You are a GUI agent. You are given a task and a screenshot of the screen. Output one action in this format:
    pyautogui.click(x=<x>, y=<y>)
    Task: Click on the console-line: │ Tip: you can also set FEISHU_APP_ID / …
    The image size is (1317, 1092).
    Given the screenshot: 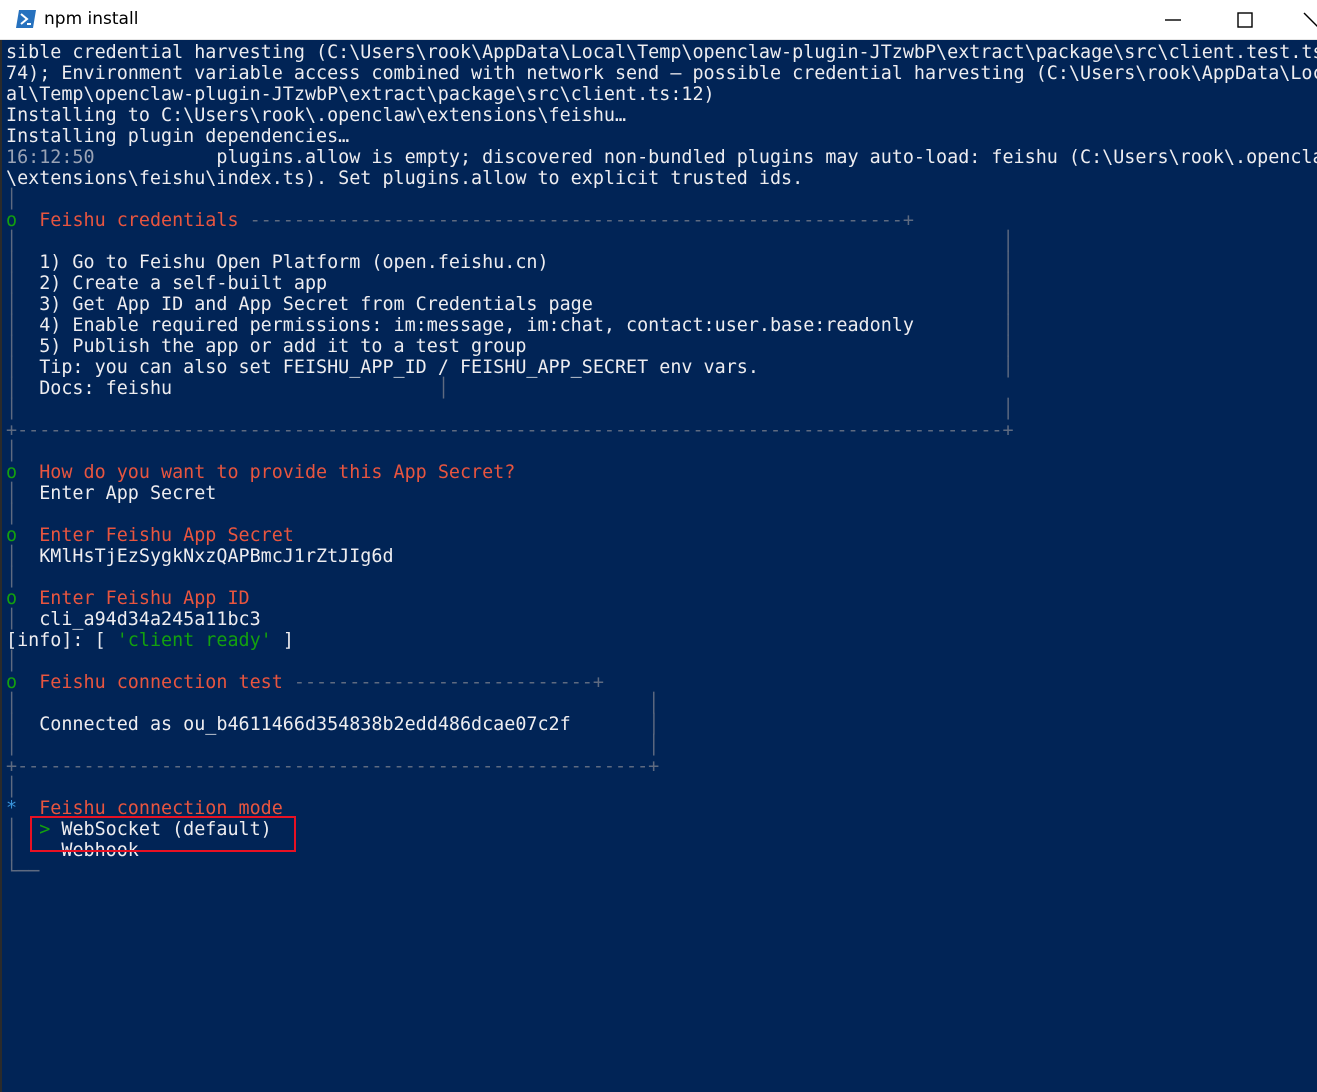 What is the action you would take?
    pyautogui.click(x=510, y=367)
    